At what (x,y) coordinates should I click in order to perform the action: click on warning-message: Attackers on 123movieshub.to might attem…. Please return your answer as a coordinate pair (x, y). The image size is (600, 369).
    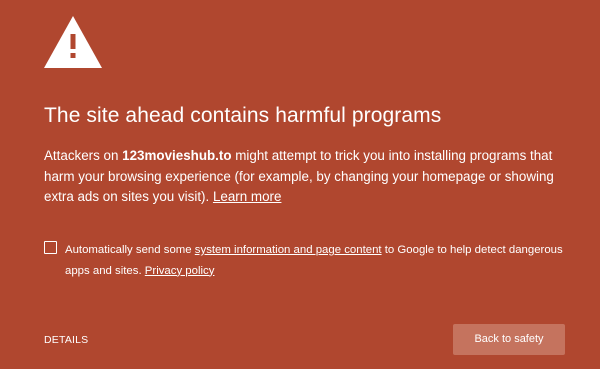
    Looking at the image, I should click on (304, 177).